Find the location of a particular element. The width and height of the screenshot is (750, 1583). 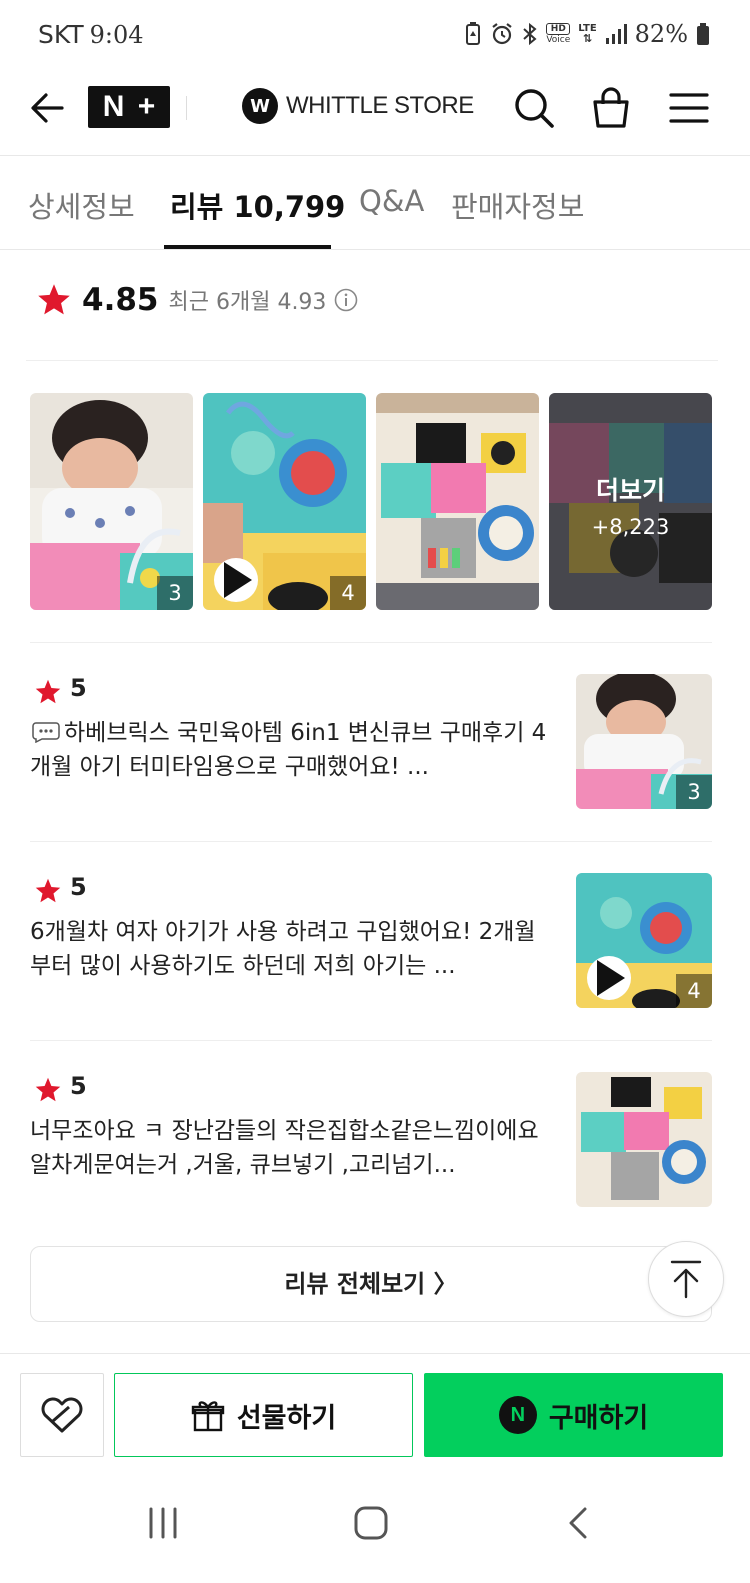

tab-seller-info: 판매자정보 is located at coordinates (517, 205).